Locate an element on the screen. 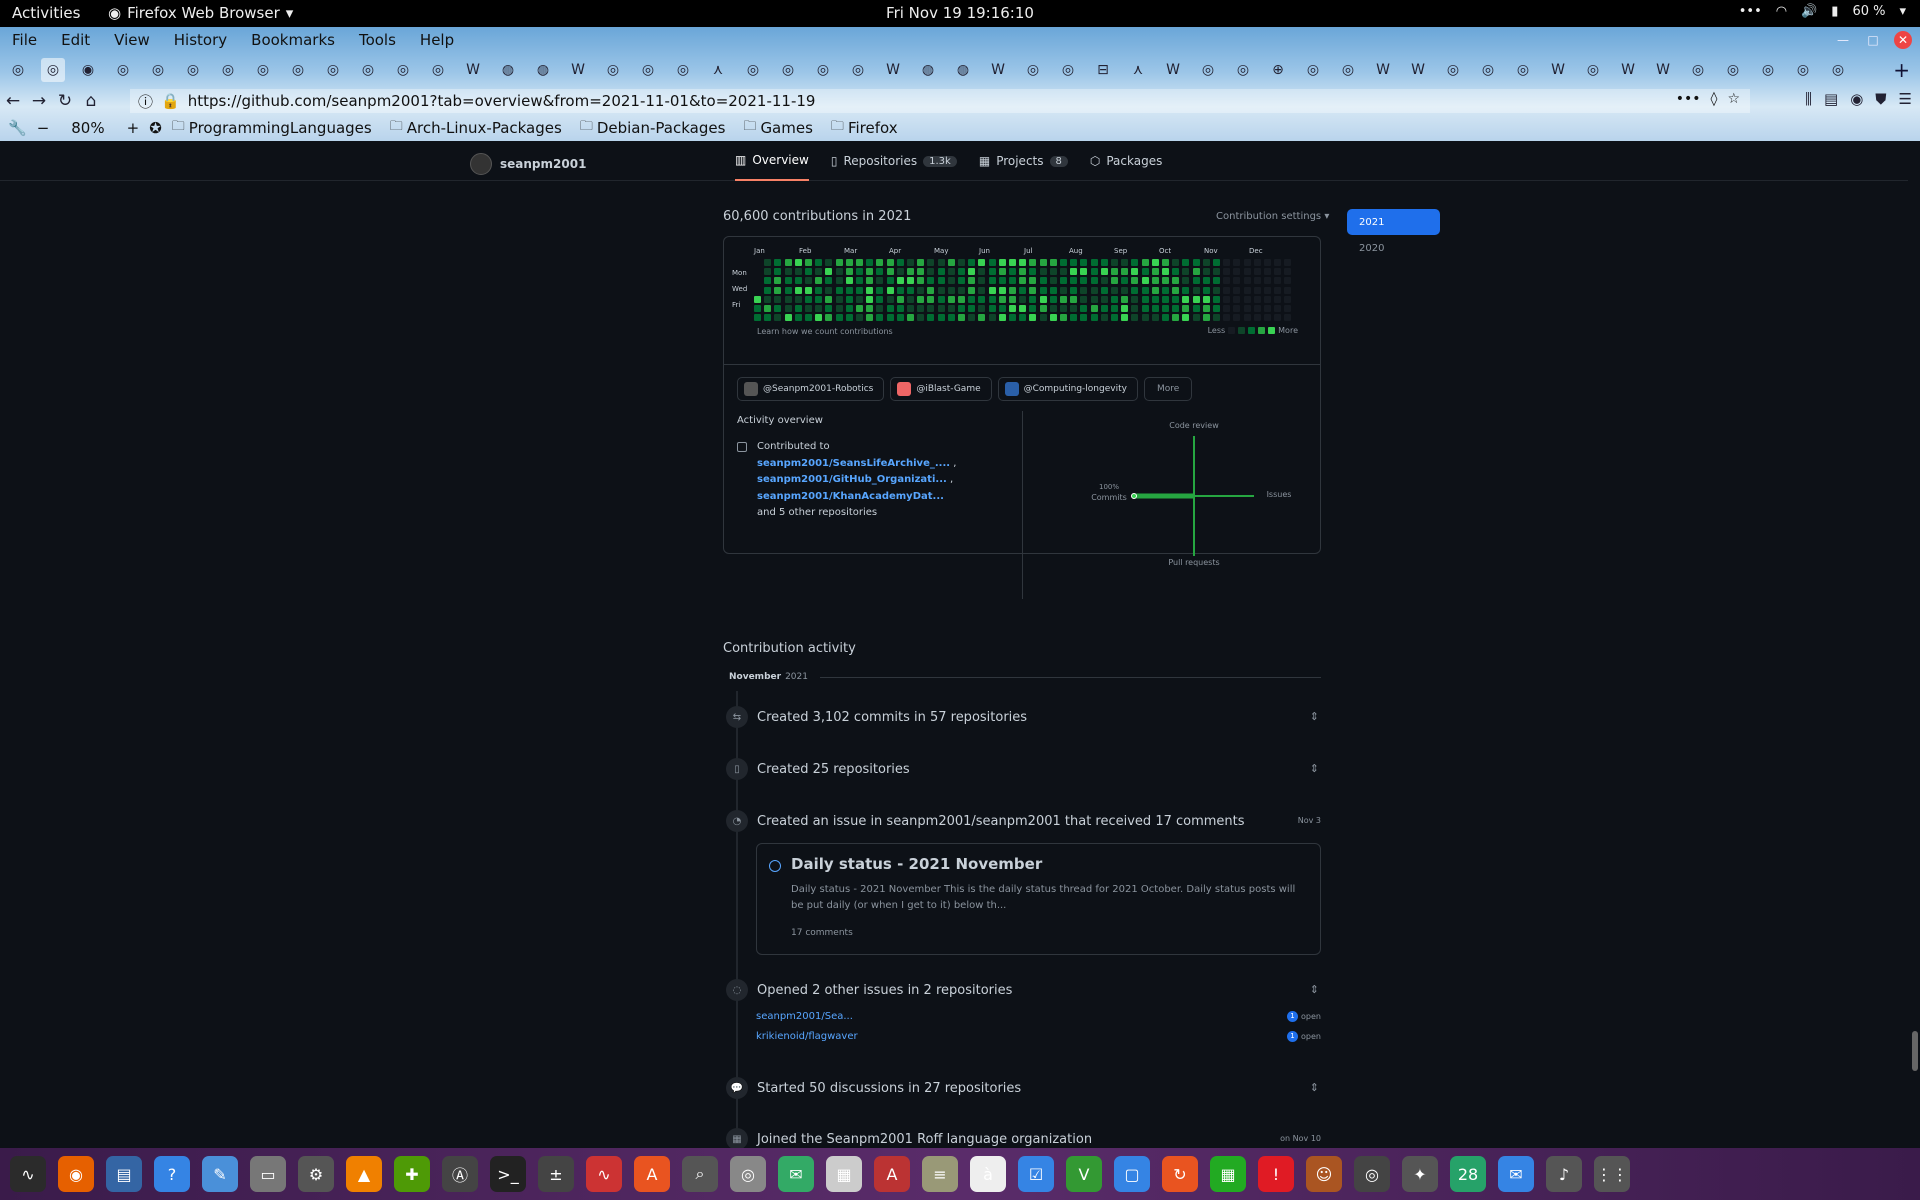  bookmark-folder: 🗀 Debian-Packages is located at coordinates (653, 128).